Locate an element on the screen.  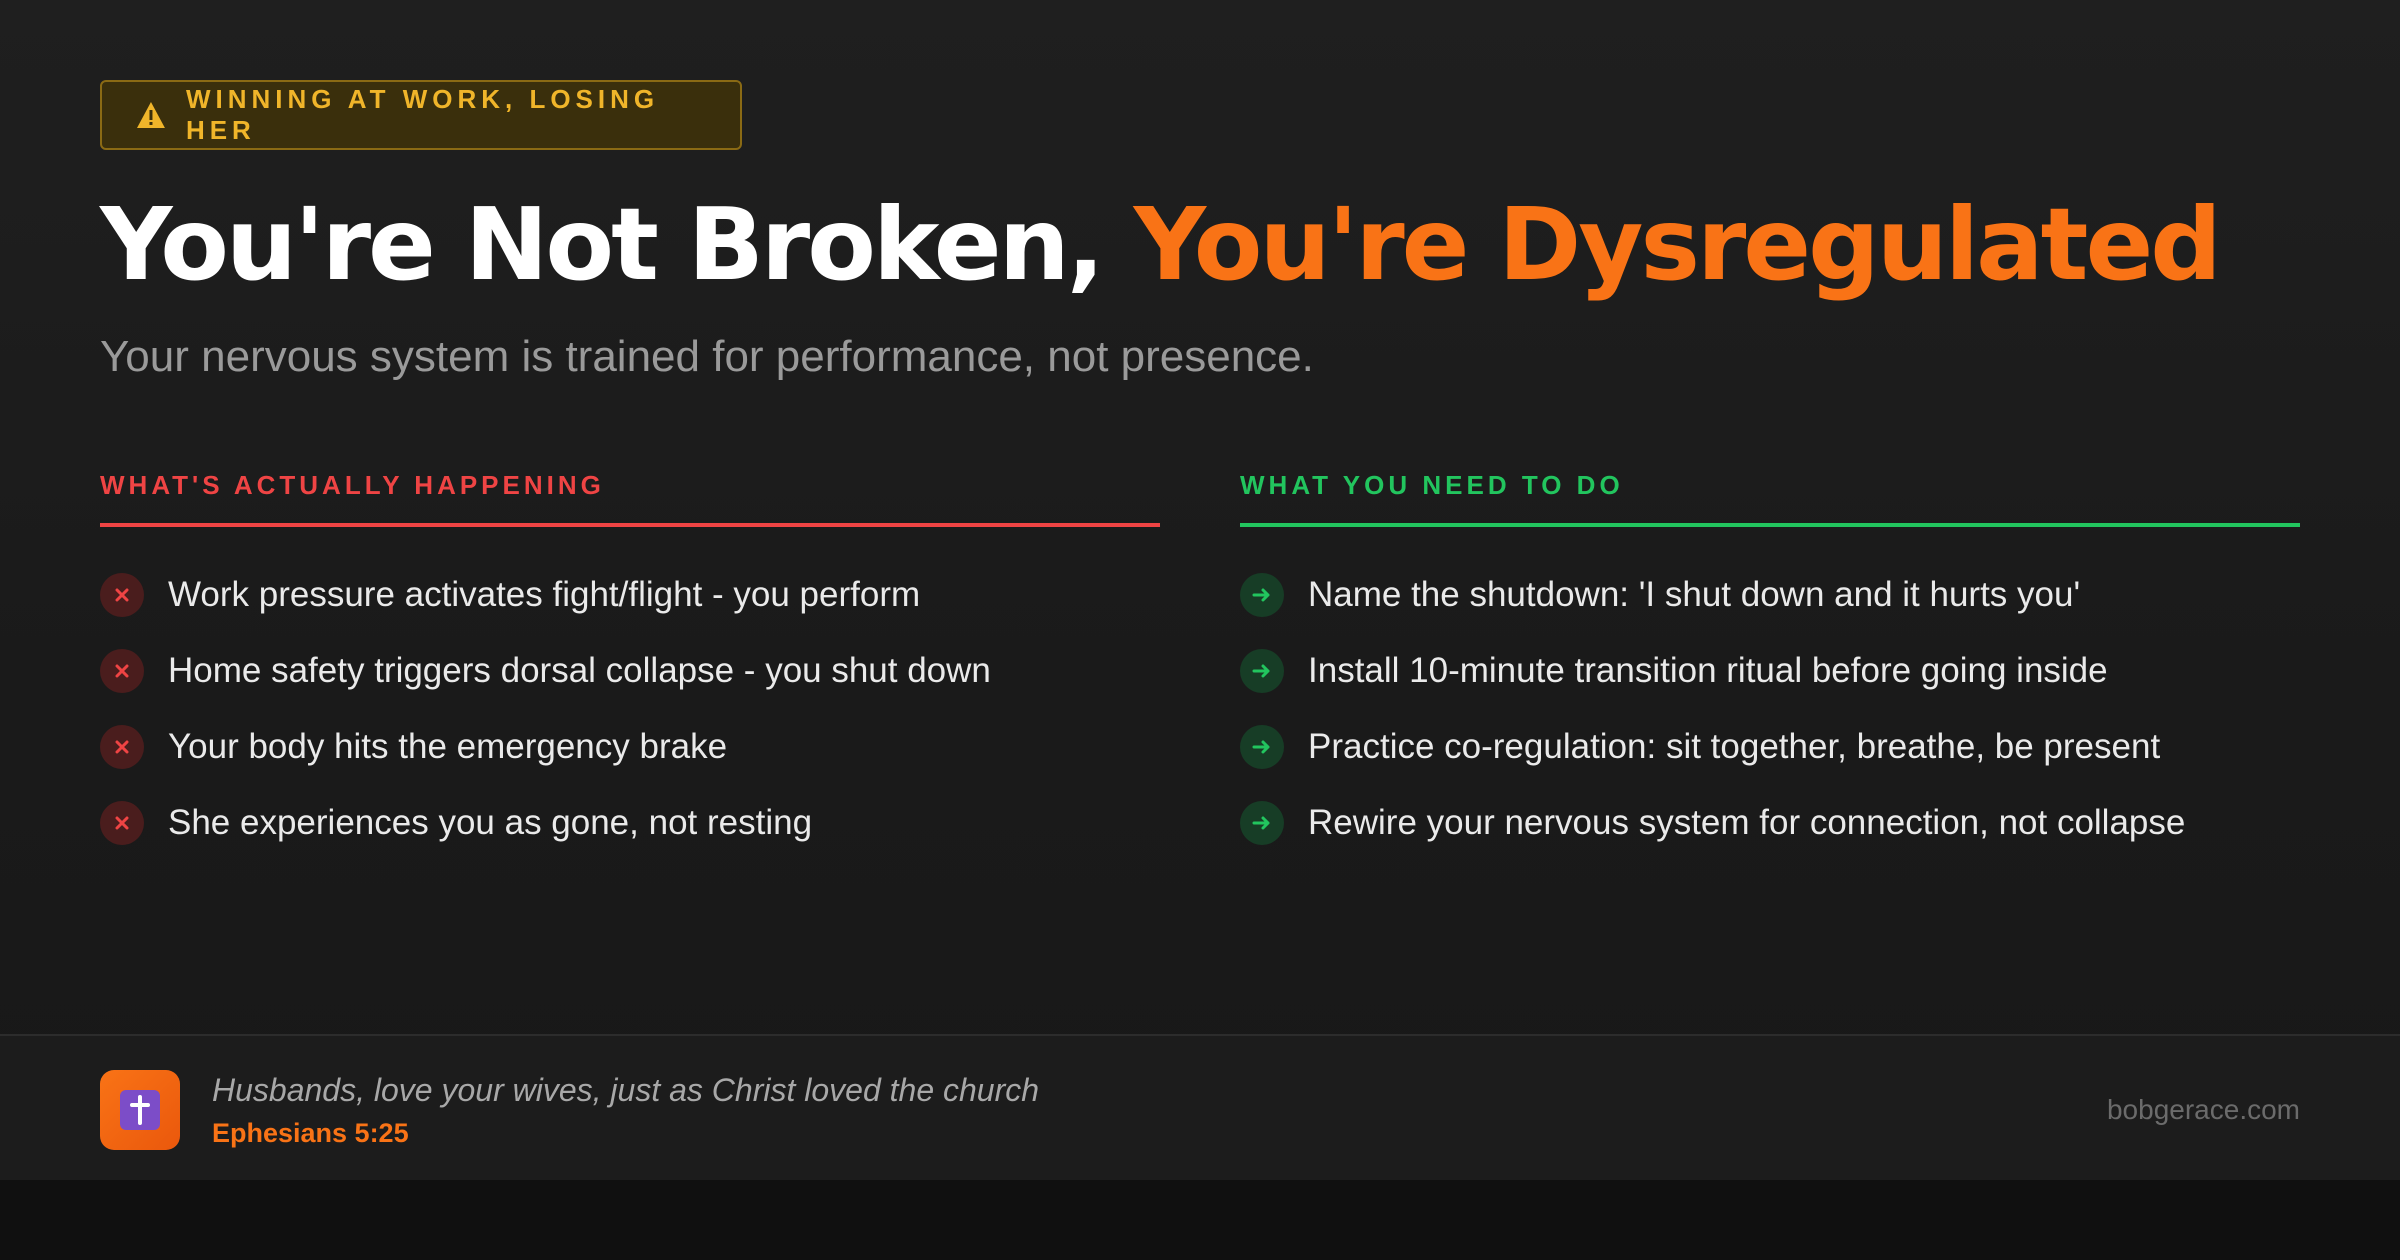
cross-icon is located at coordinates (140, 1110).